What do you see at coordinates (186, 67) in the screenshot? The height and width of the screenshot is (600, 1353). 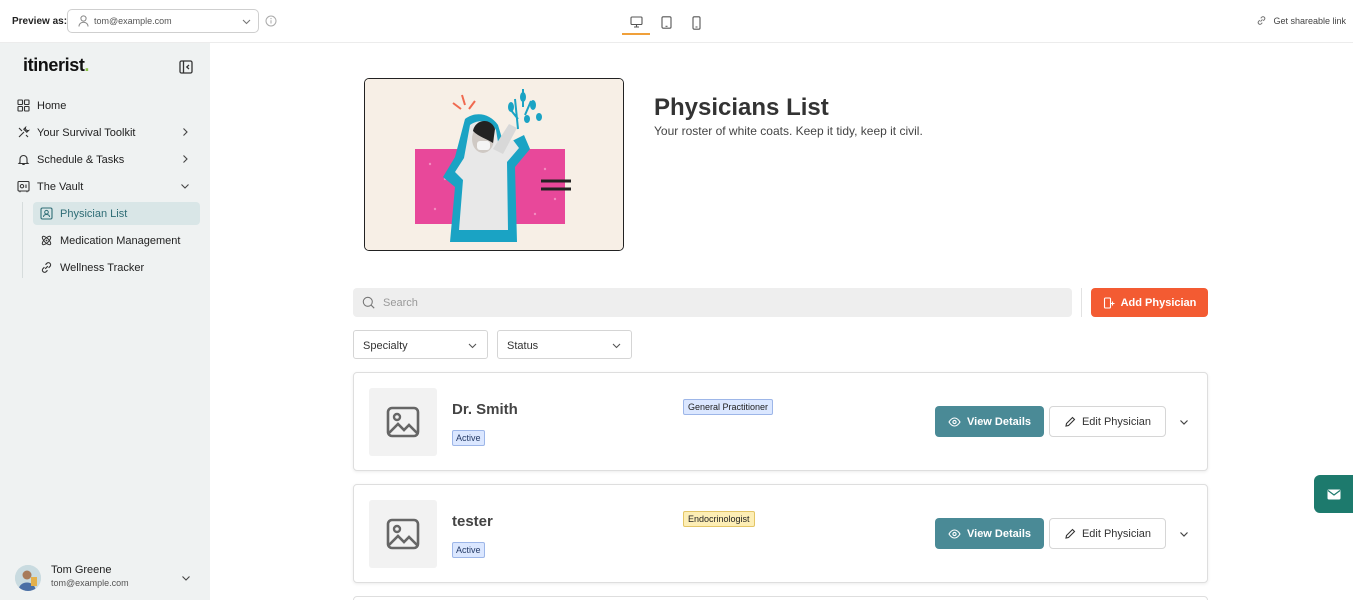 I see `collapse-sidebar-icon` at bounding box center [186, 67].